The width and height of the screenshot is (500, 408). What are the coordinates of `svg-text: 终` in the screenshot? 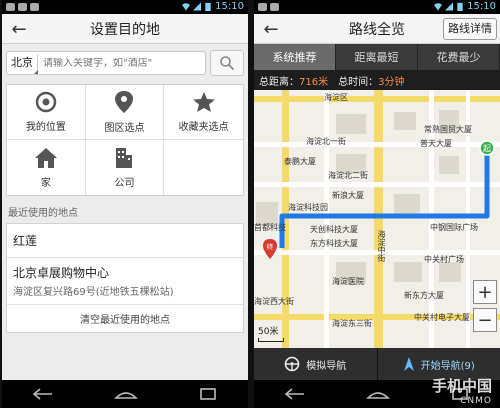 It's located at (270, 246).